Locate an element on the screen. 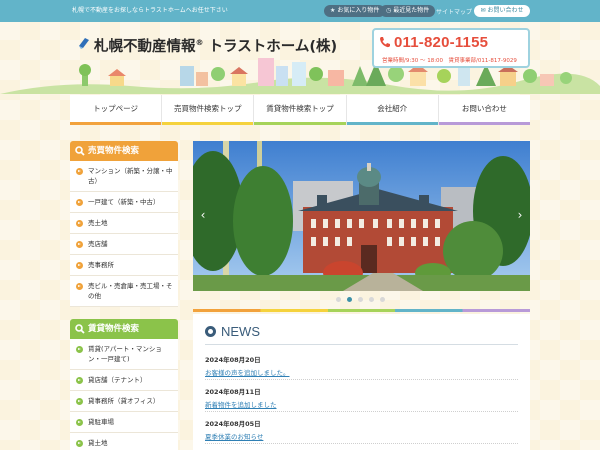 The width and height of the screenshot is (600, 450). rent-item-label: 貸駐車場 is located at coordinates (101, 422).